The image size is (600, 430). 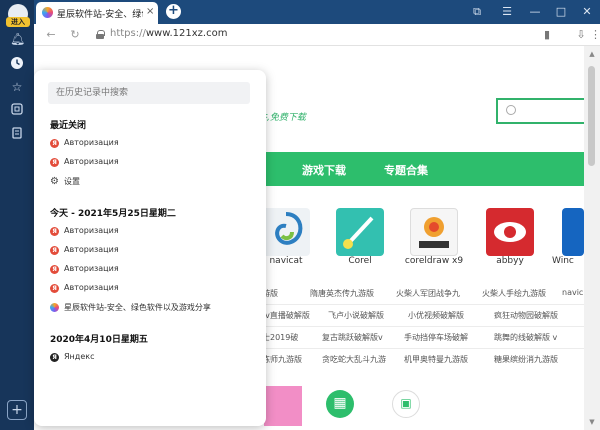 What do you see at coordinates (150, 11) in the screenshot?
I see `tab-close-icon: ×` at bounding box center [150, 11].